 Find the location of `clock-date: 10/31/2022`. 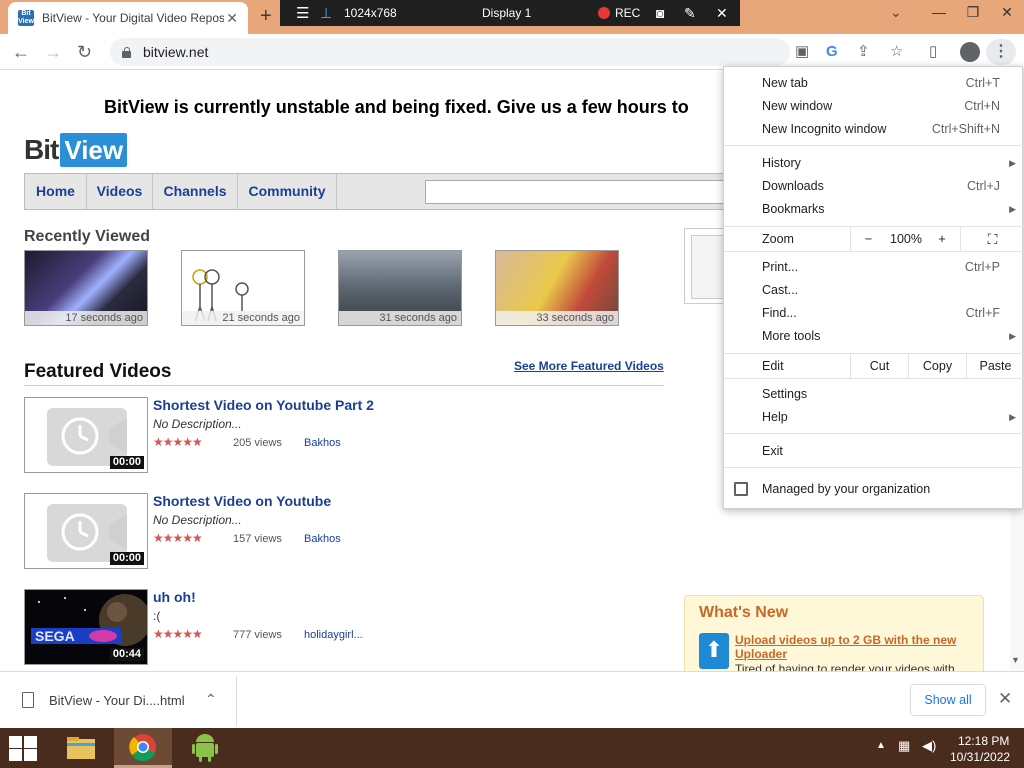

clock-date: 10/31/2022 is located at coordinates (980, 757).